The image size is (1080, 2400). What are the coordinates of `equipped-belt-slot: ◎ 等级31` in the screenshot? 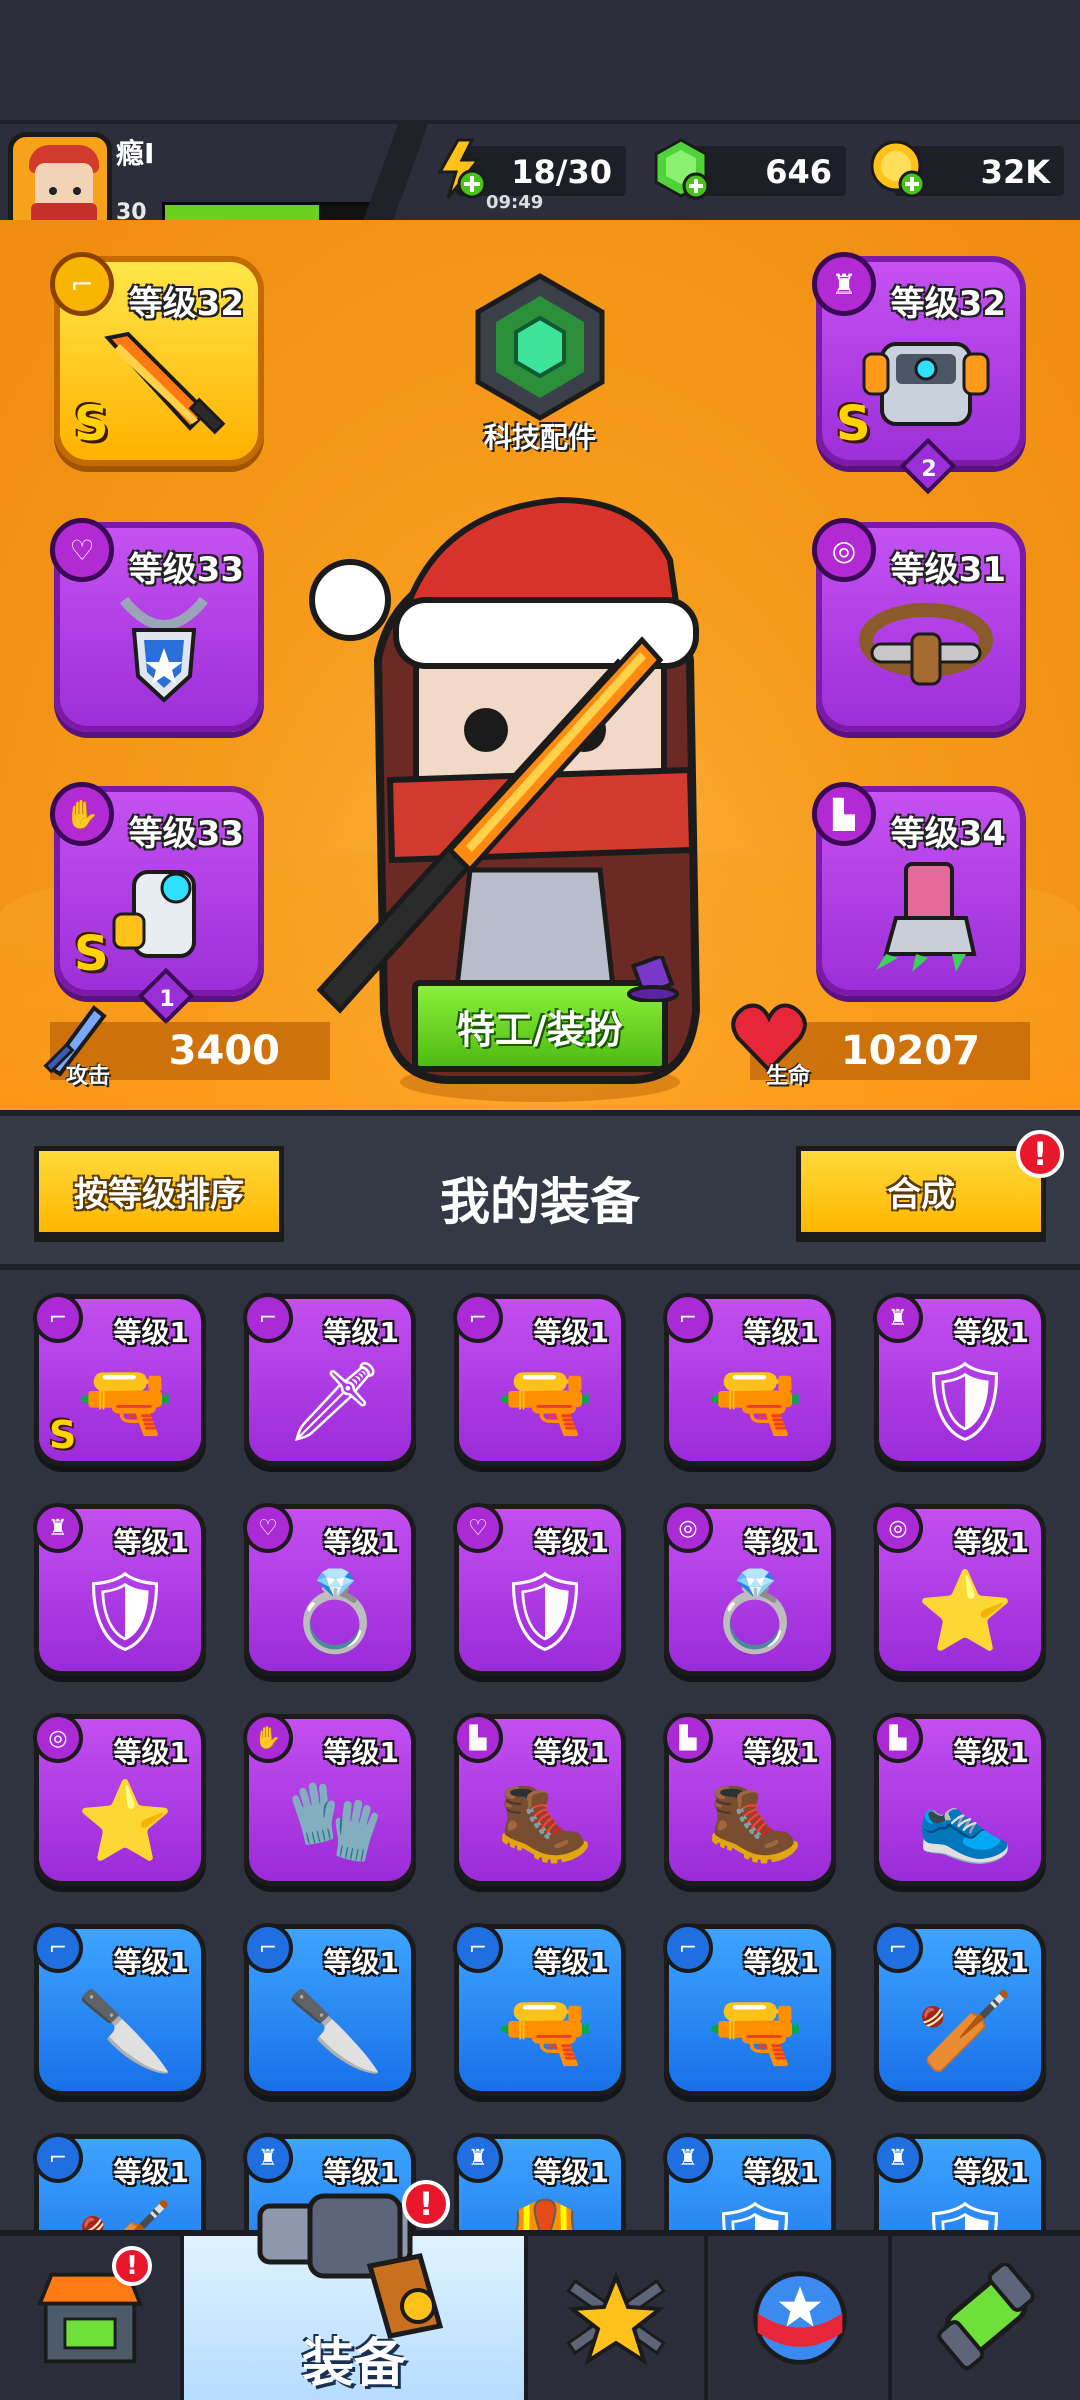 It's located at (919, 625).